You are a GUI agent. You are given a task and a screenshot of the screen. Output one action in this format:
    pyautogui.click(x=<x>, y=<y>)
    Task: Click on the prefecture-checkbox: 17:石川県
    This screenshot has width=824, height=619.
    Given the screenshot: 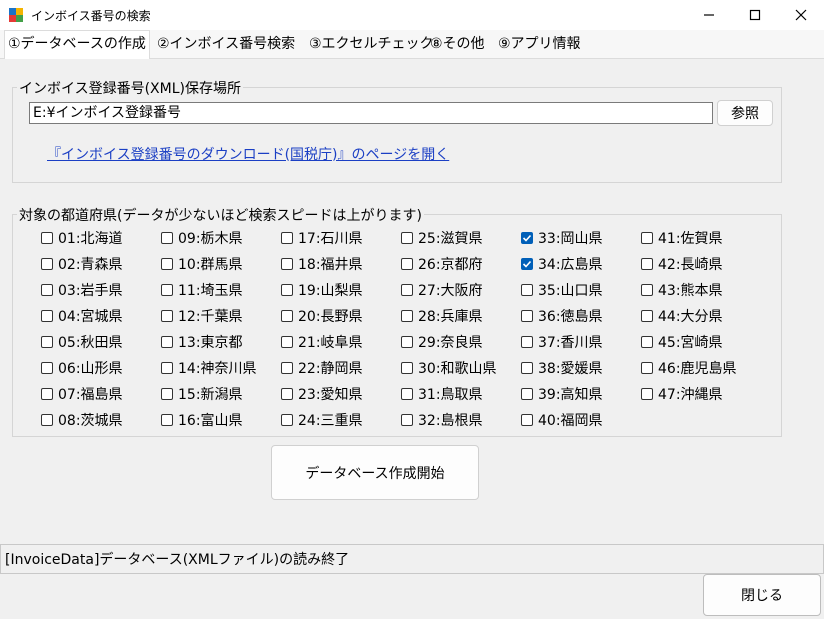 What is the action you would take?
    pyautogui.click(x=322, y=238)
    